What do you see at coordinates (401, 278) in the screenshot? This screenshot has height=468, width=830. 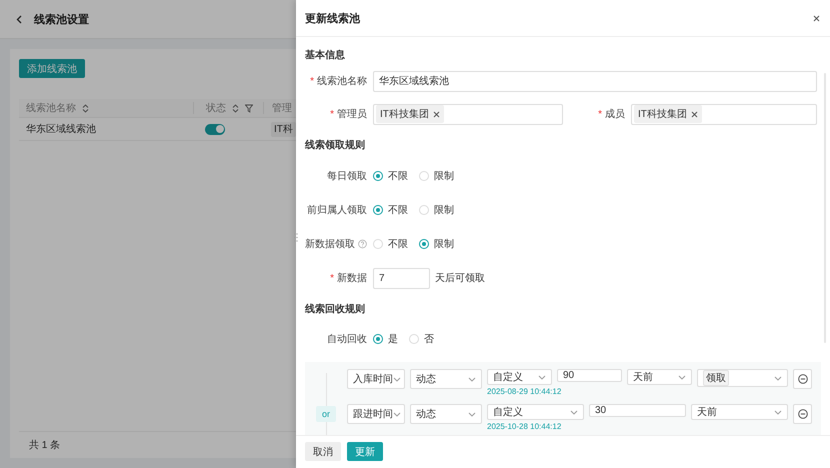 I see `input-field: 7` at bounding box center [401, 278].